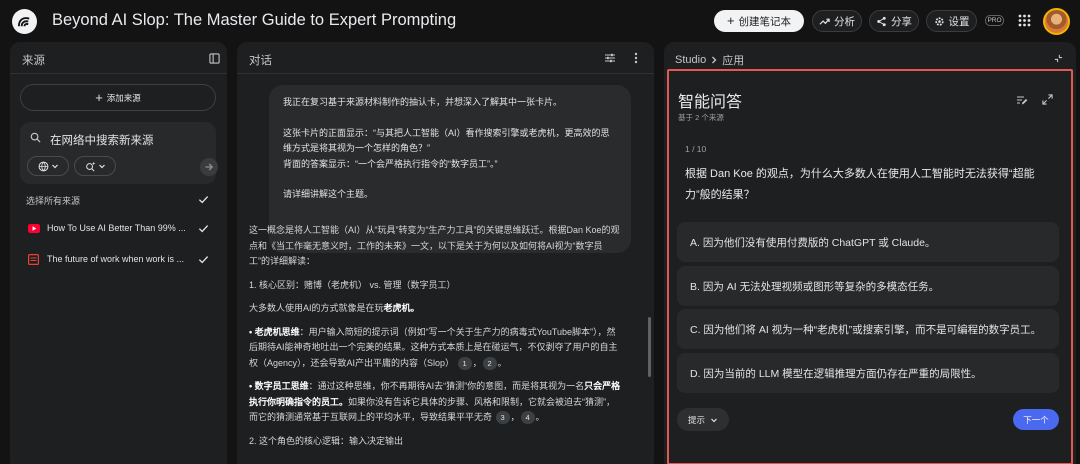 This screenshot has height=464, width=1080. I want to click on reply-text: 大多数人使用AI的方式就像是在玩, so click(316, 308).